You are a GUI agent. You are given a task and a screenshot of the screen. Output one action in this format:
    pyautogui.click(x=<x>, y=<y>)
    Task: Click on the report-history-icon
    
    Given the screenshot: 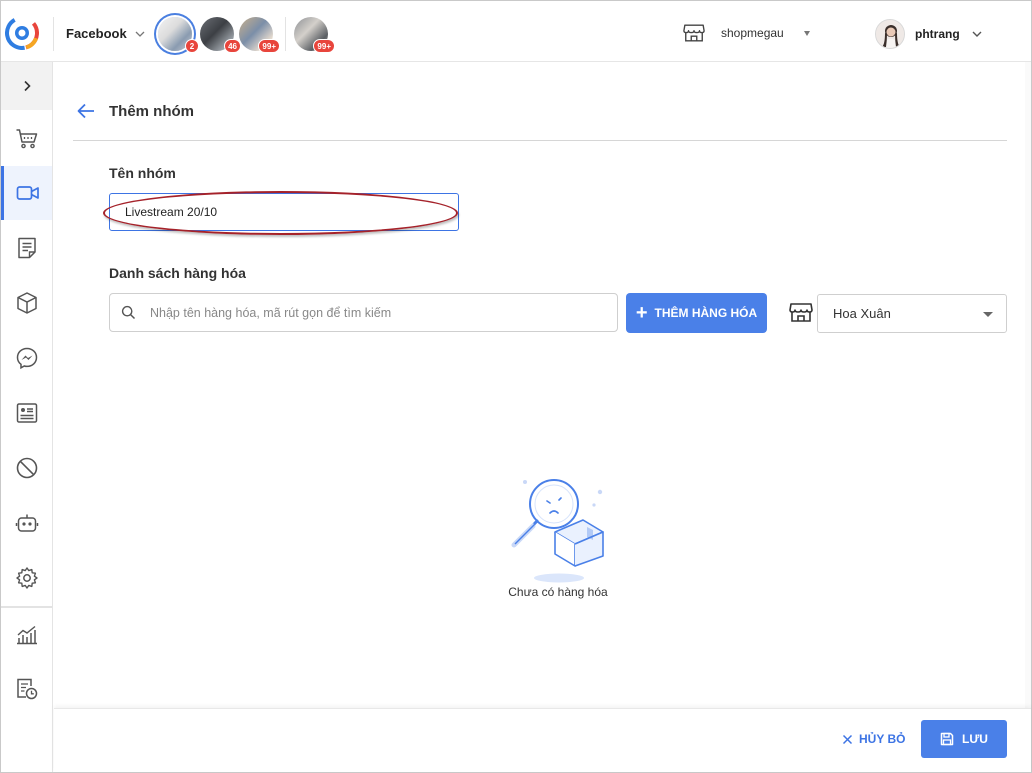 What is the action you would take?
    pyautogui.click(x=26, y=689)
    